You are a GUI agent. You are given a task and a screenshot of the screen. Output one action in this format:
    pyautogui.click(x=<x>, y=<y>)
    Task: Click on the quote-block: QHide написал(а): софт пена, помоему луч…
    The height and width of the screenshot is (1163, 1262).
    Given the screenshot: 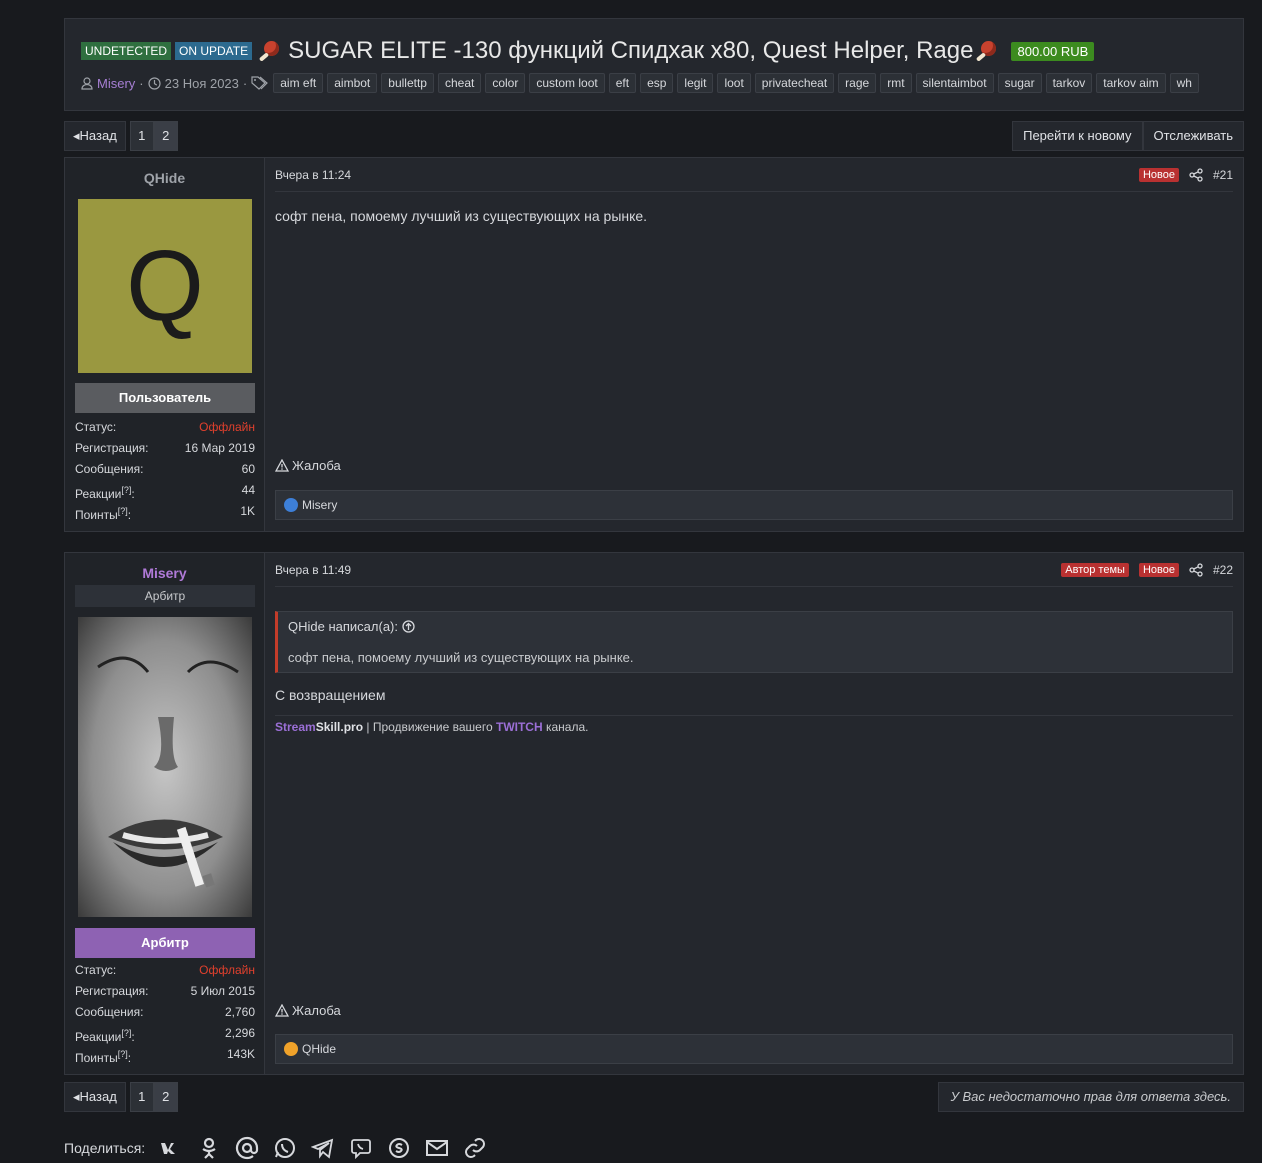 What is the action you would take?
    pyautogui.click(x=754, y=642)
    